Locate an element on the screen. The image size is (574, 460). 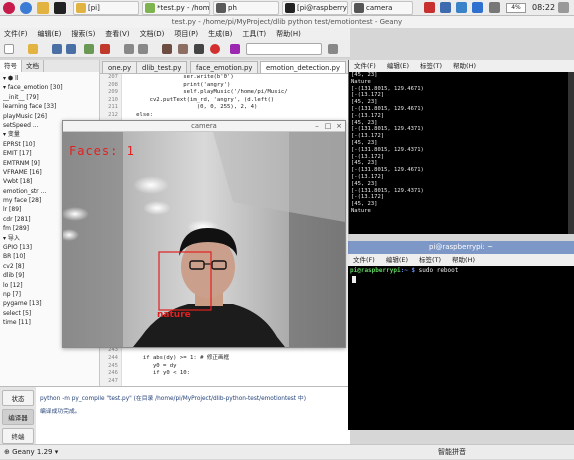
tab-one-py: one.py is located at coordinates (120, 67).